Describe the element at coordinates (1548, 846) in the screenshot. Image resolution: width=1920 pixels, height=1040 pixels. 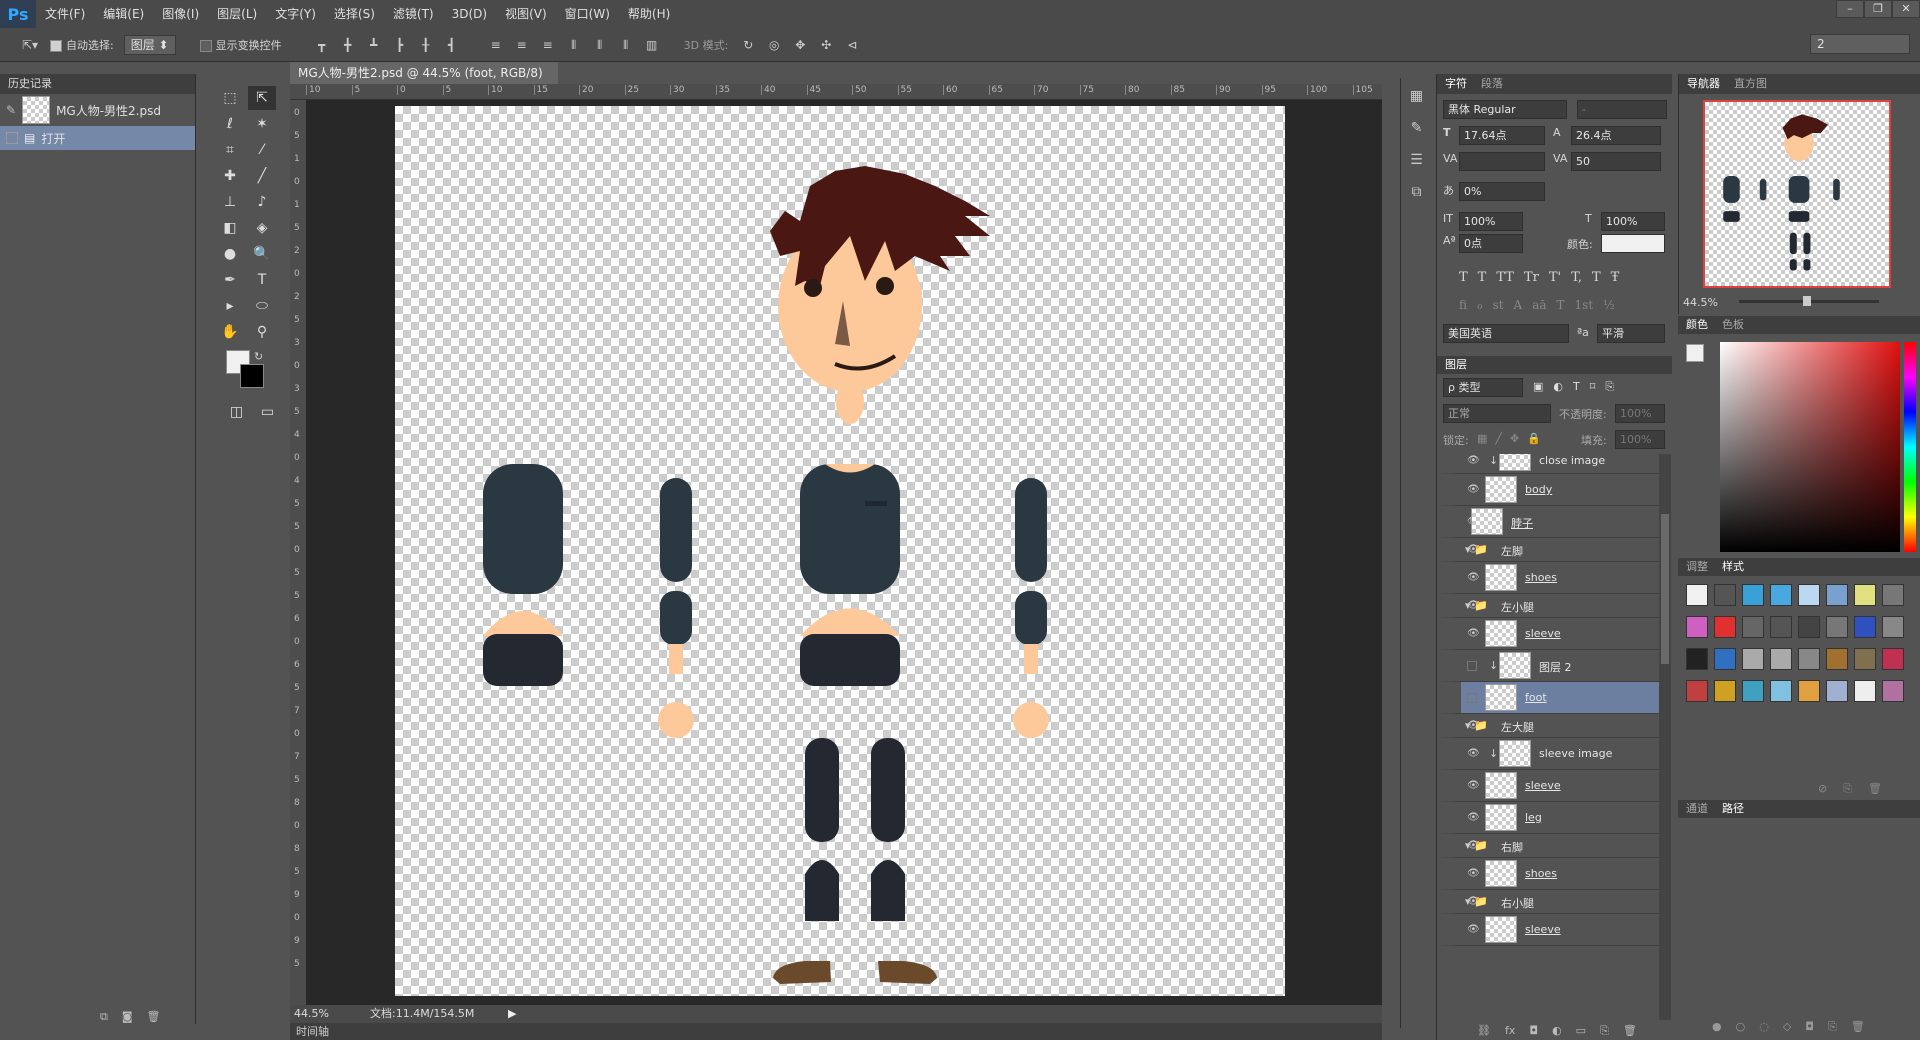
I see `layer-row: 👁 ▾ 📁 右脚` at that location.